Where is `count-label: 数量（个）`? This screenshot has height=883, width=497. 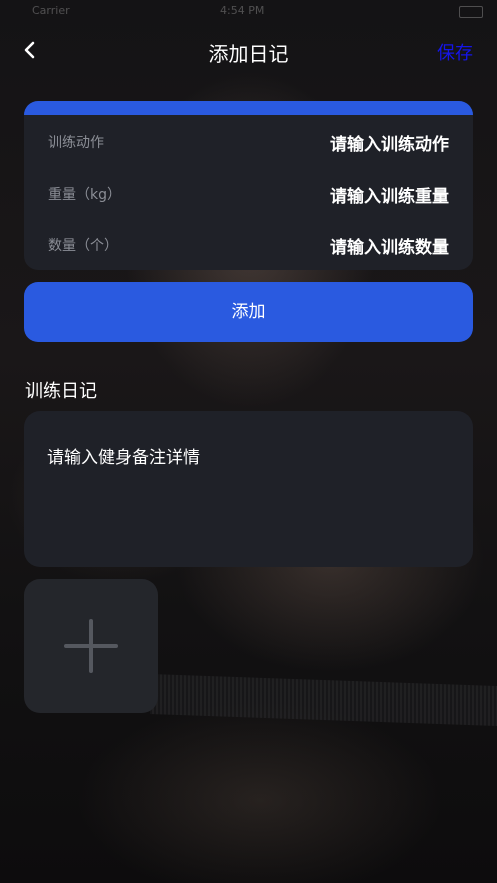 count-label: 数量（个） is located at coordinates (83, 246).